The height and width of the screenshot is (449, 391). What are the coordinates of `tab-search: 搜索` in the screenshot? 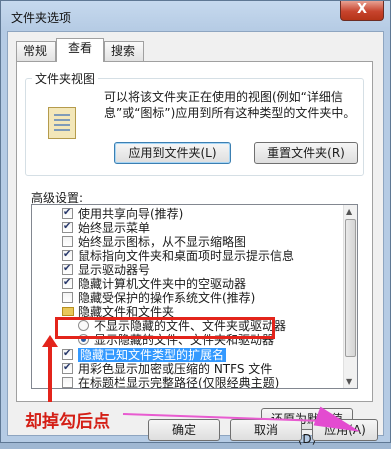 It's located at (124, 51).